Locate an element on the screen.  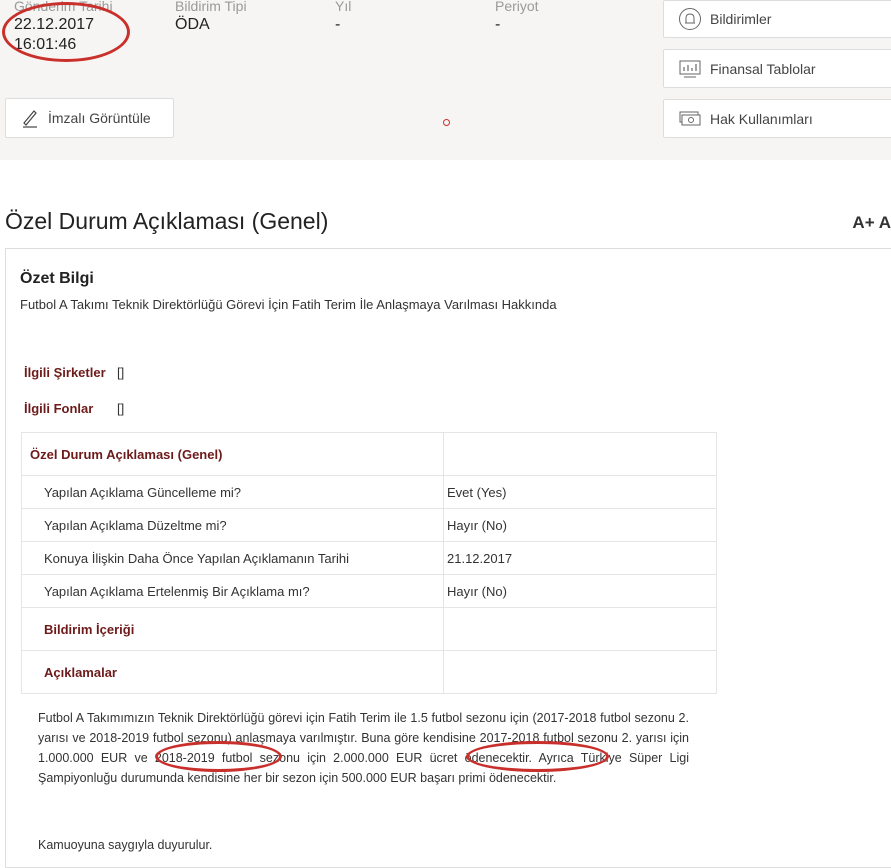
status-dot is located at coordinates (446, 122).